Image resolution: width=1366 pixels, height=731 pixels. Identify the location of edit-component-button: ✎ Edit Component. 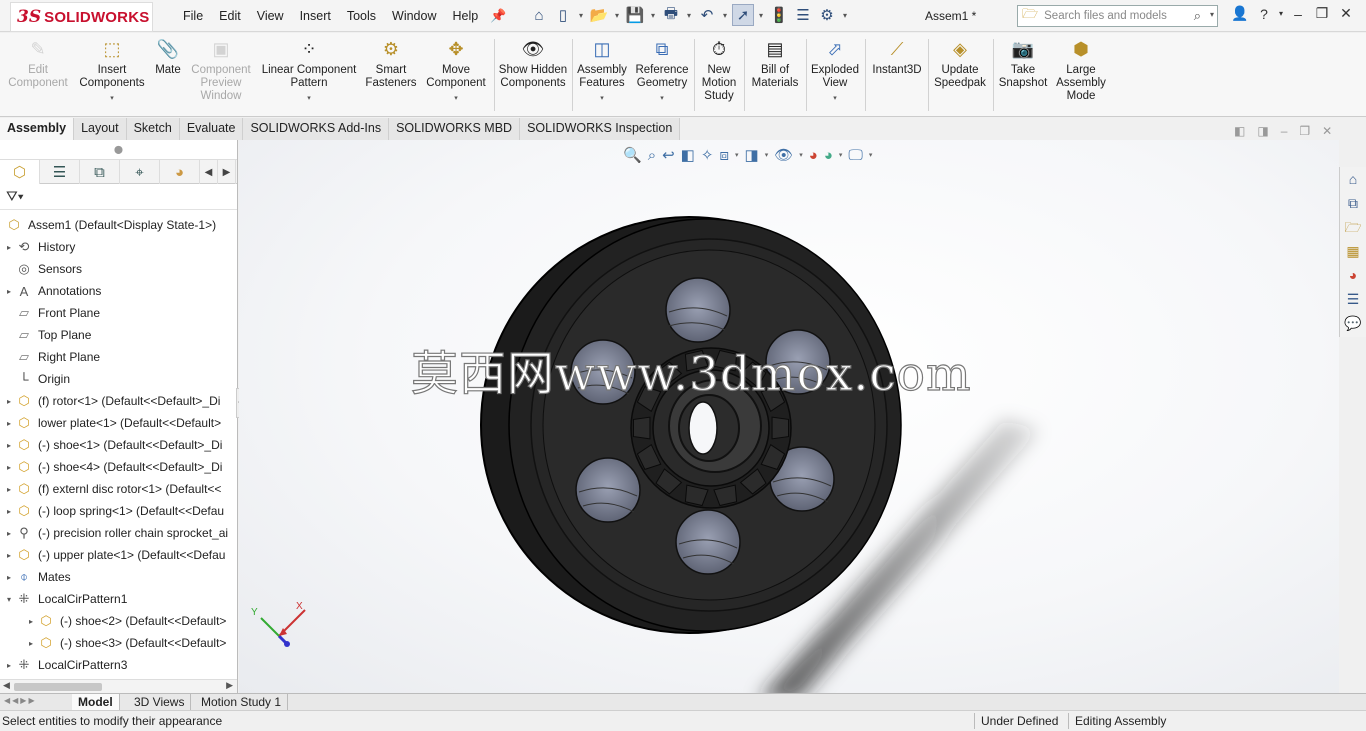
(37, 63).